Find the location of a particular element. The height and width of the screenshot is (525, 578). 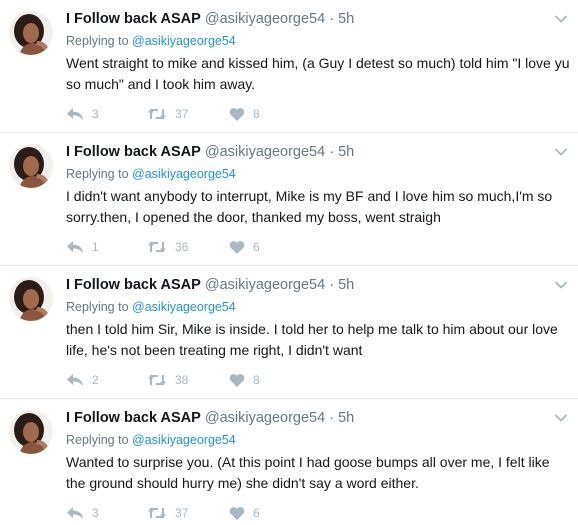

retweet-button: 36 is located at coordinates (167, 247).